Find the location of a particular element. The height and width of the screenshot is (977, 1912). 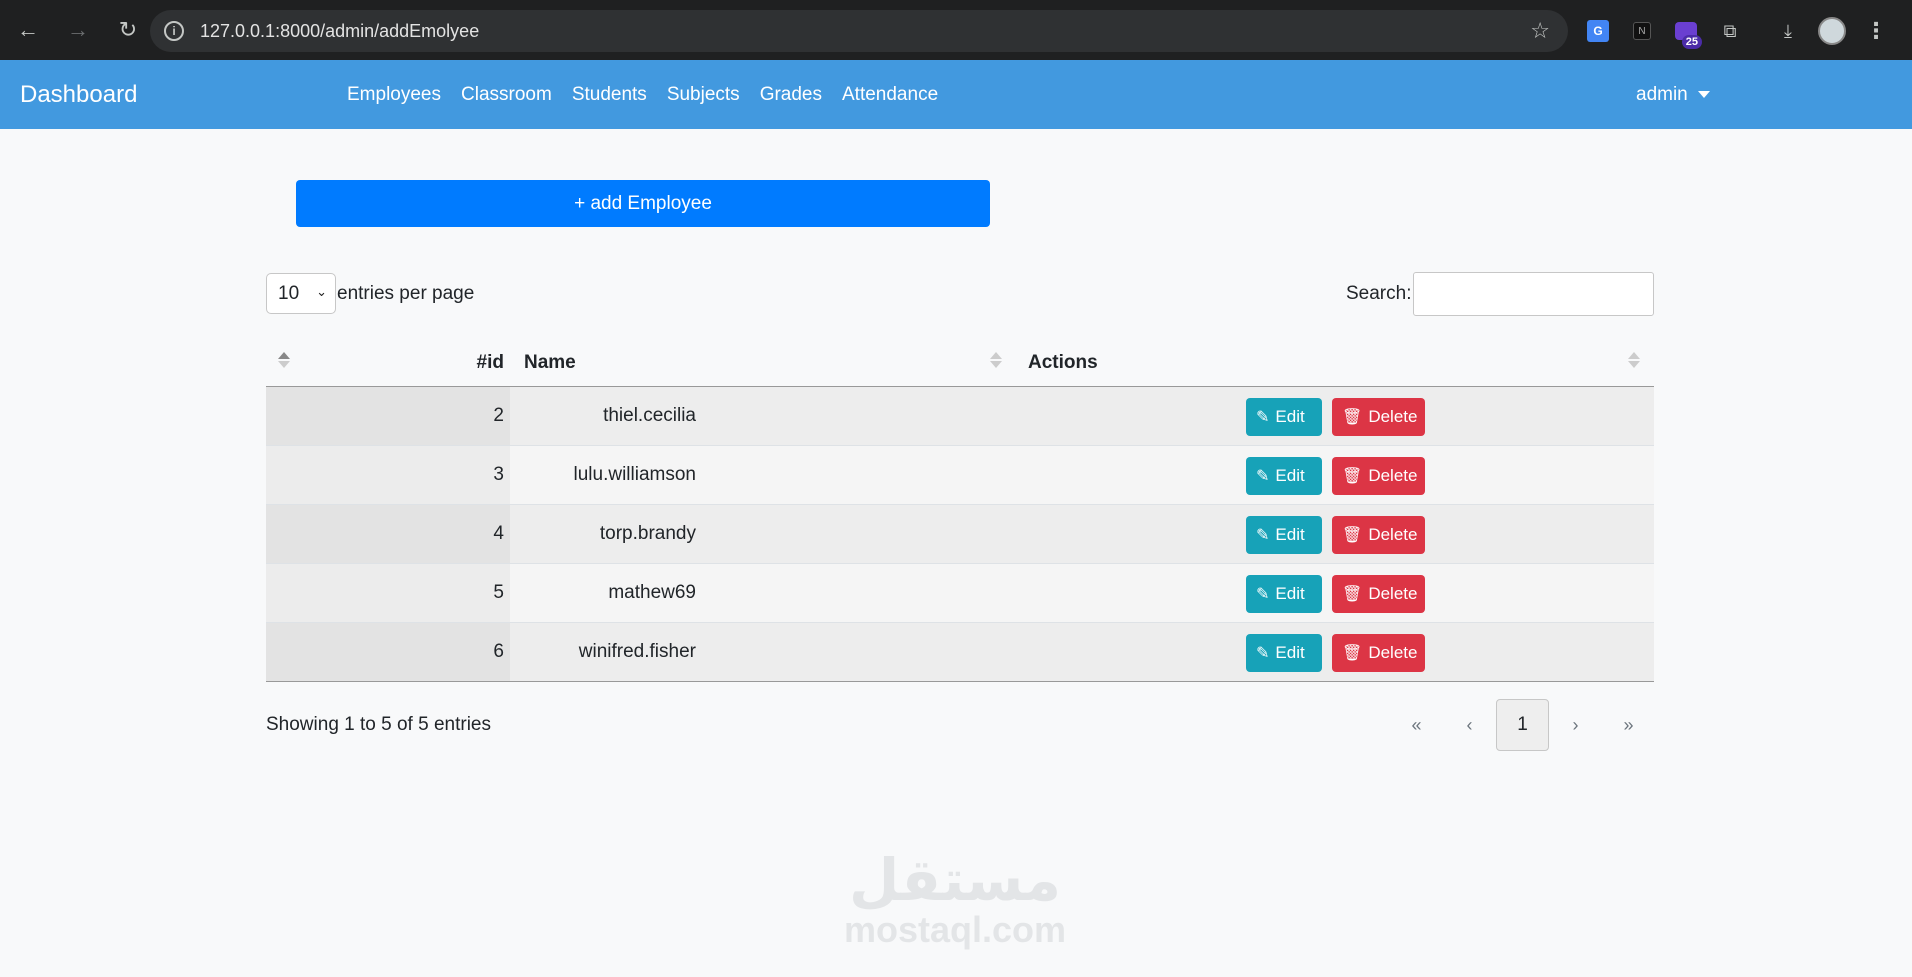

cell-name: thiel.cecilia is located at coordinates (649, 415).